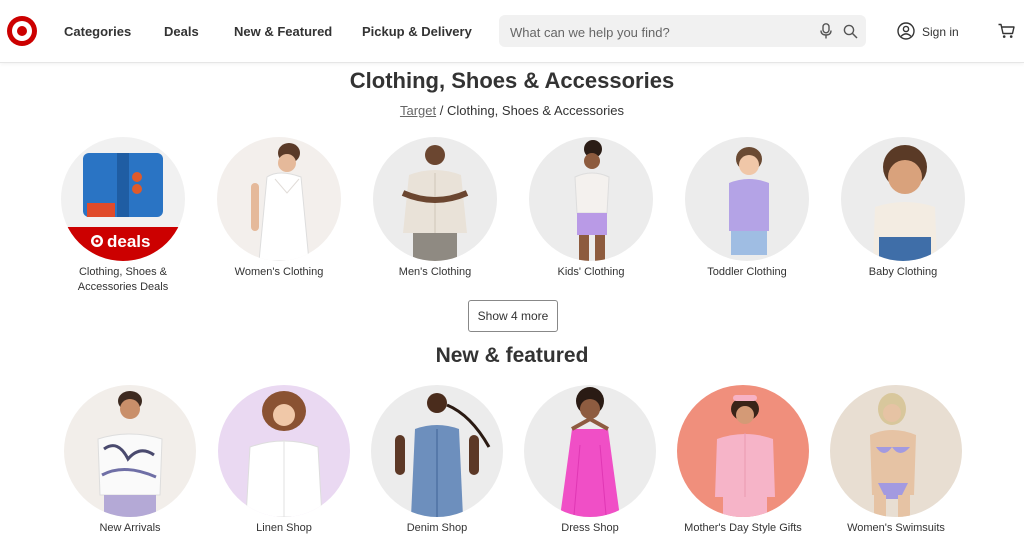  Describe the element at coordinates (850, 31) in the screenshot. I see `search-icon` at that location.